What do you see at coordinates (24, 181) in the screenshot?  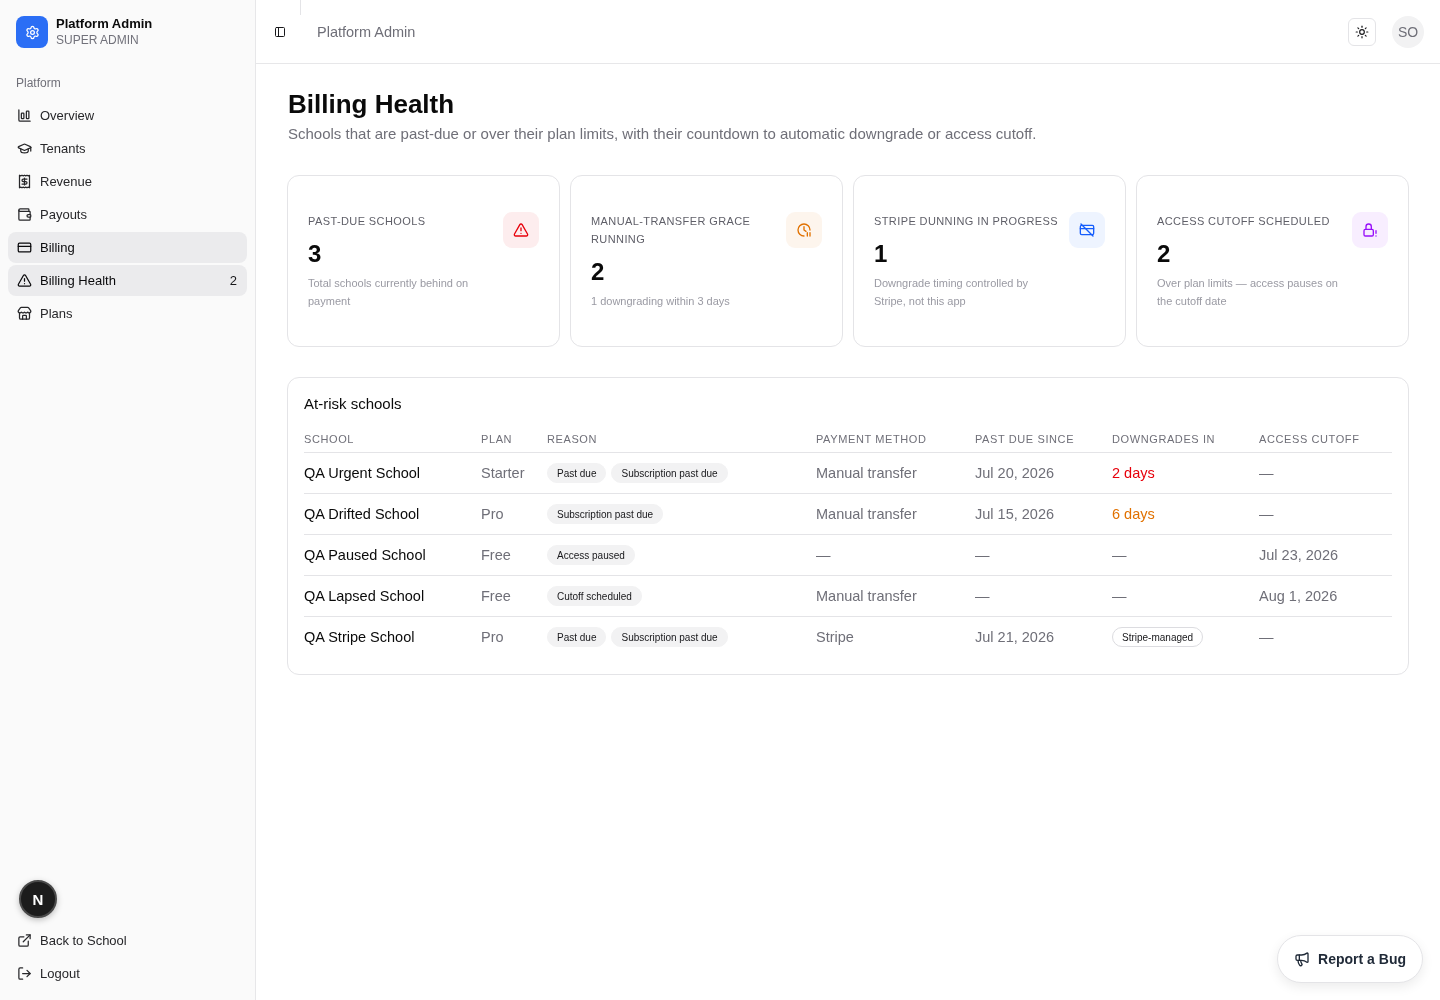 I see `receipt-icon` at bounding box center [24, 181].